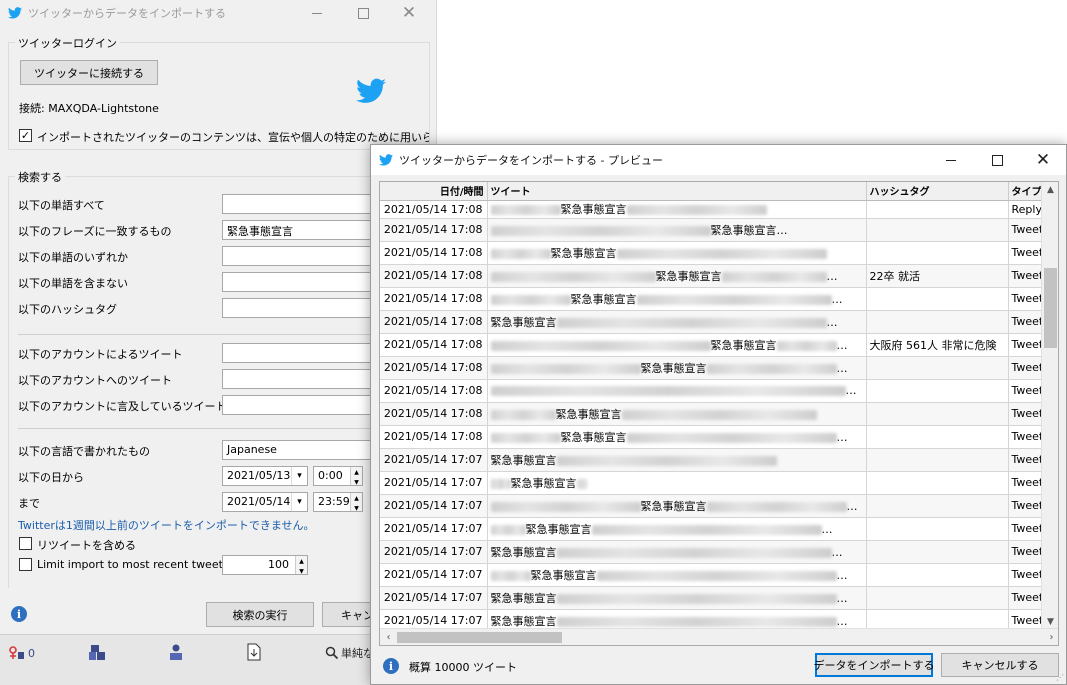  Describe the element at coordinates (1025, 437) in the screenshot. I see `cell-type: Tweet` at that location.